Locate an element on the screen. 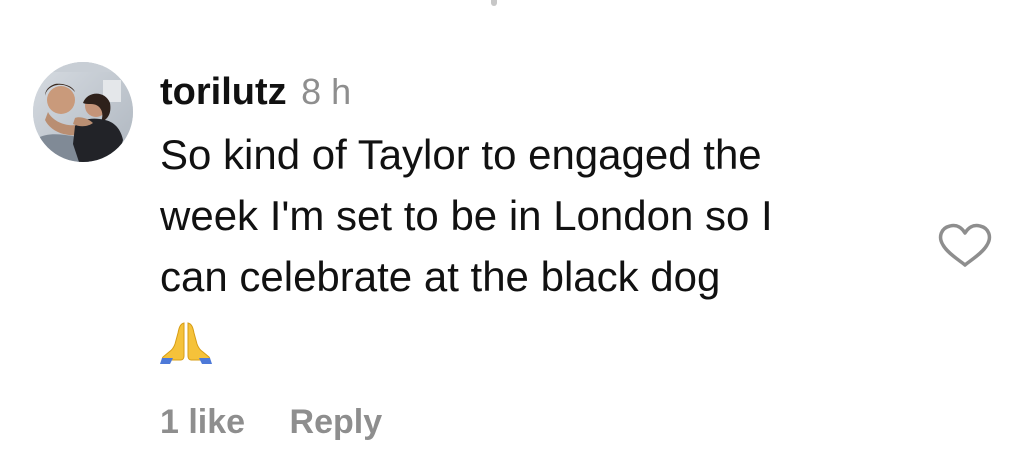 The height and width of the screenshot is (473, 1024). comment-header: torilutz 8 h is located at coordinates (540, 92).